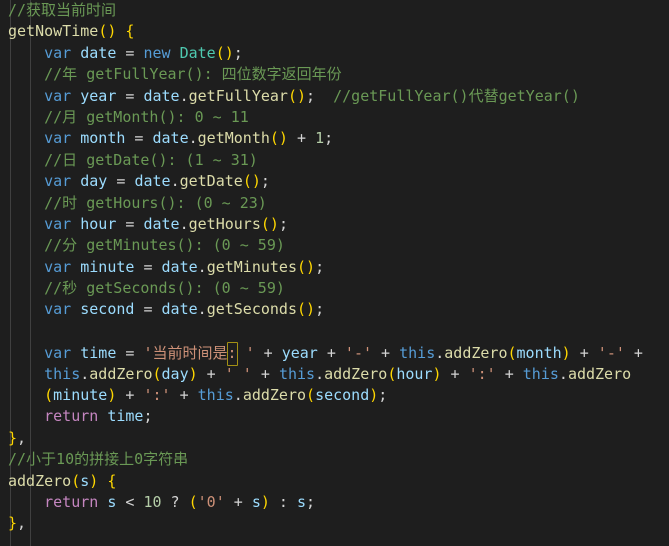  I want to click on code-line: //日 getDate(): (1 ~ 31), so click(334, 160).